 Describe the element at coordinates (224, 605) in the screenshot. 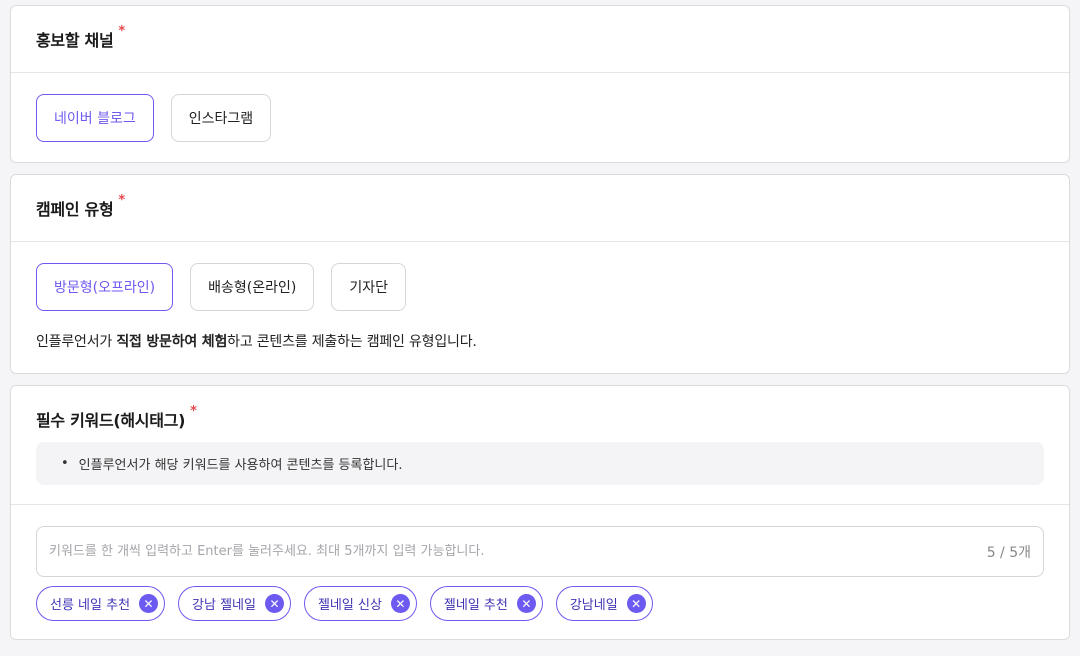

I see `keyword-tag-label: 강남 젤네일` at that location.